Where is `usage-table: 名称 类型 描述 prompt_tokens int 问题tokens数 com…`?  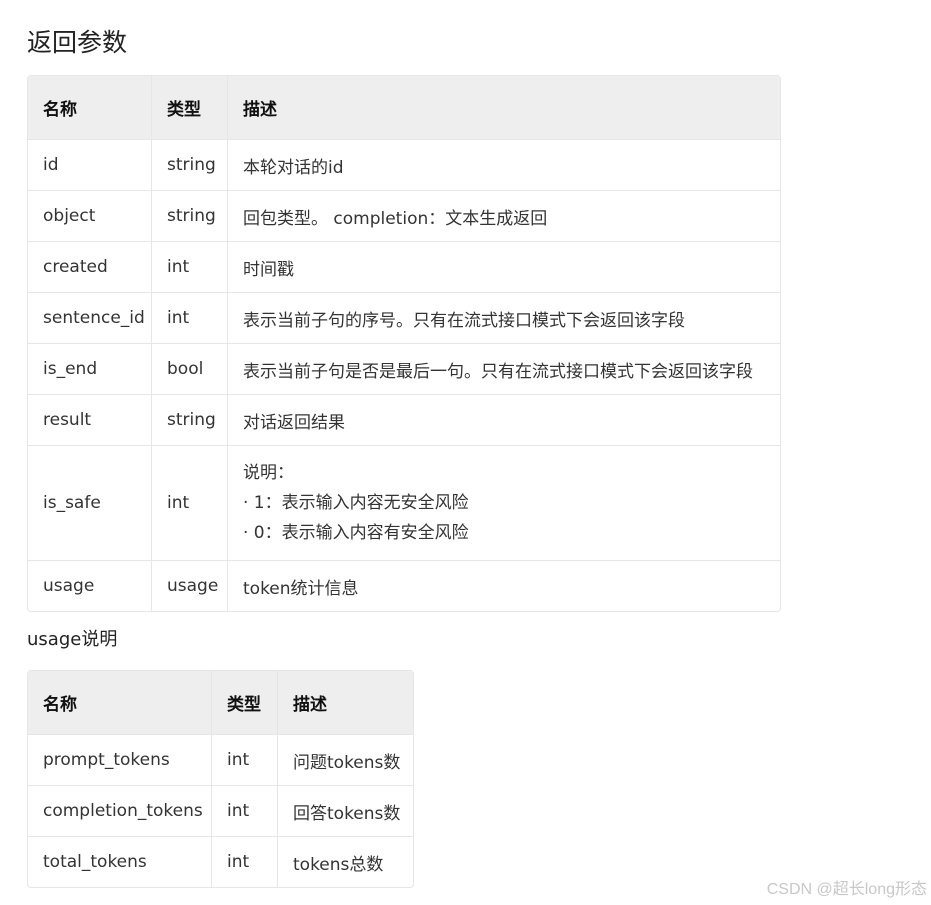 usage-table: 名称 类型 描述 prompt_tokens int 问题tokens数 com… is located at coordinates (220, 779).